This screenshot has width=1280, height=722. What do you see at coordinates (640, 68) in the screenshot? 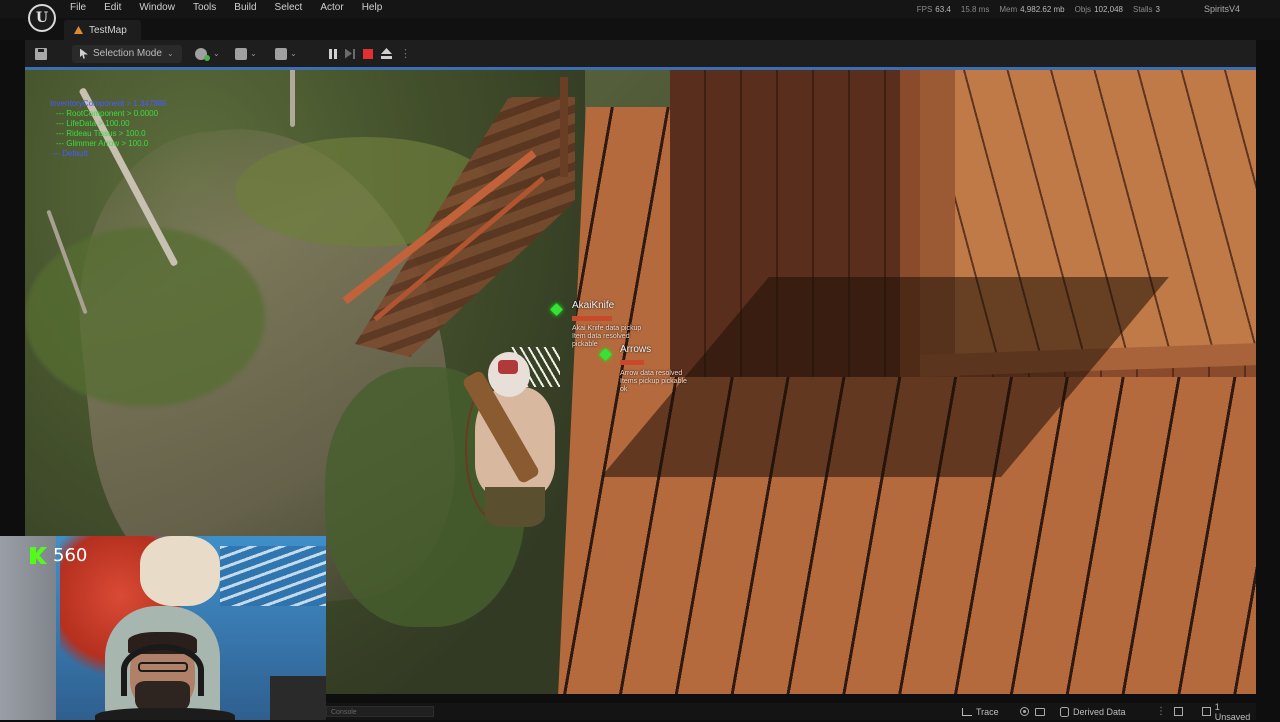
I see `viewport-active-border` at bounding box center [640, 68].